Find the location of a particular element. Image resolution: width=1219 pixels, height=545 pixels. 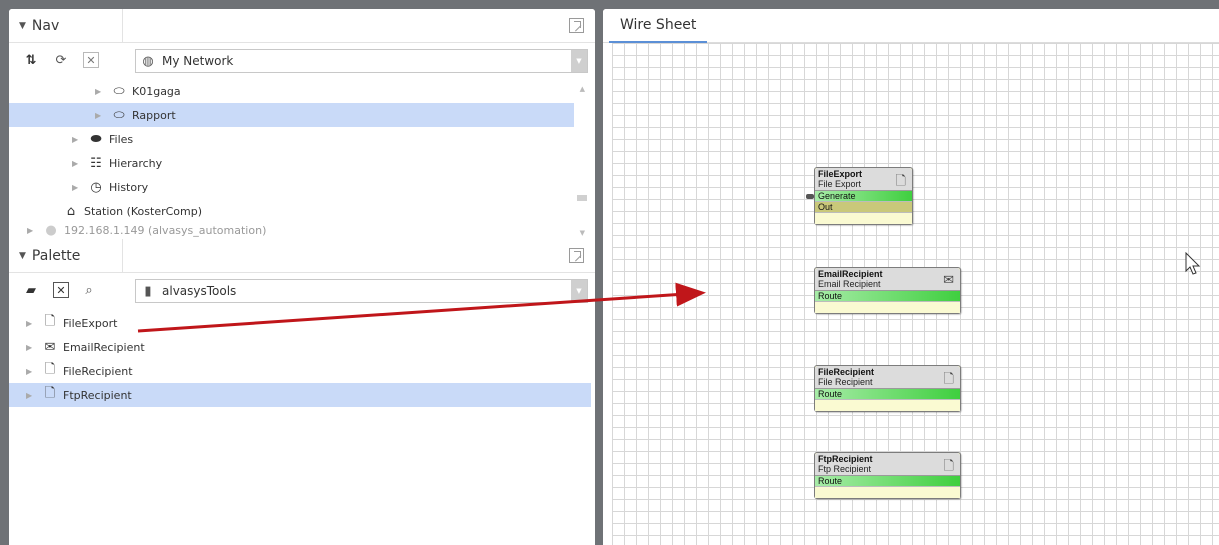

open-folder-icon: ▰ is located at coordinates (31, 290).